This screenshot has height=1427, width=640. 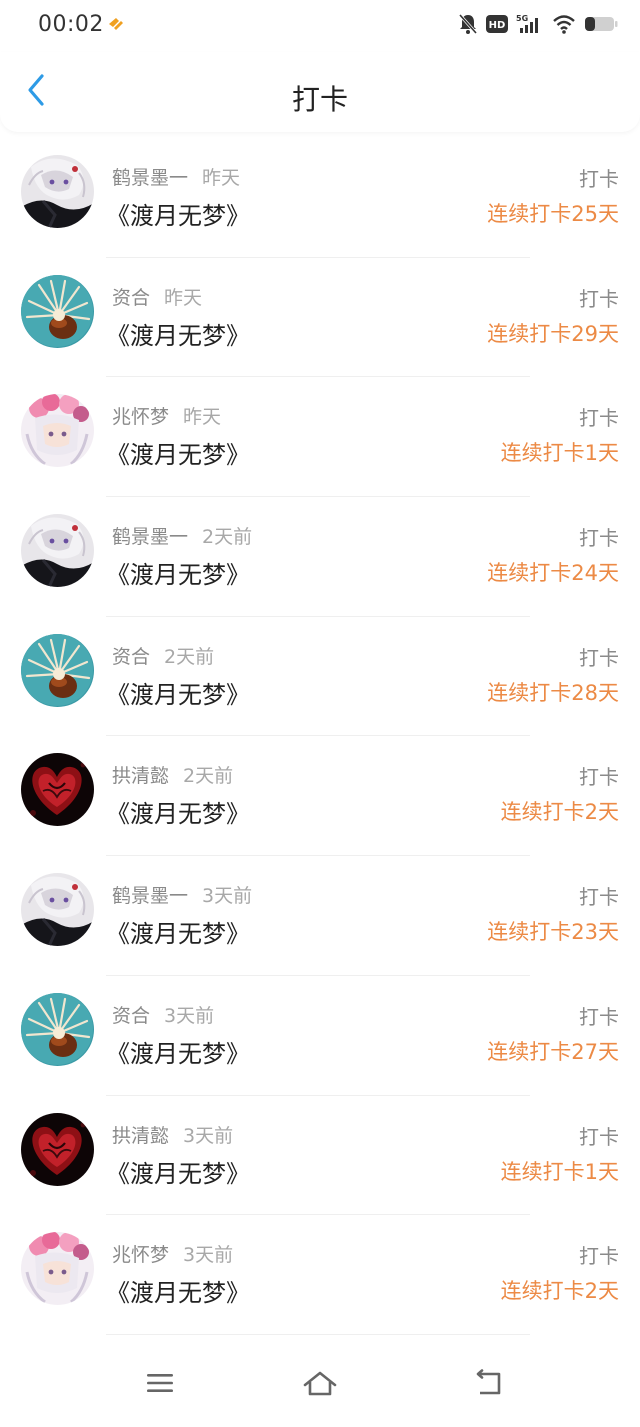 What do you see at coordinates (468, 24) in the screenshot?
I see `bell-off-icon` at bounding box center [468, 24].